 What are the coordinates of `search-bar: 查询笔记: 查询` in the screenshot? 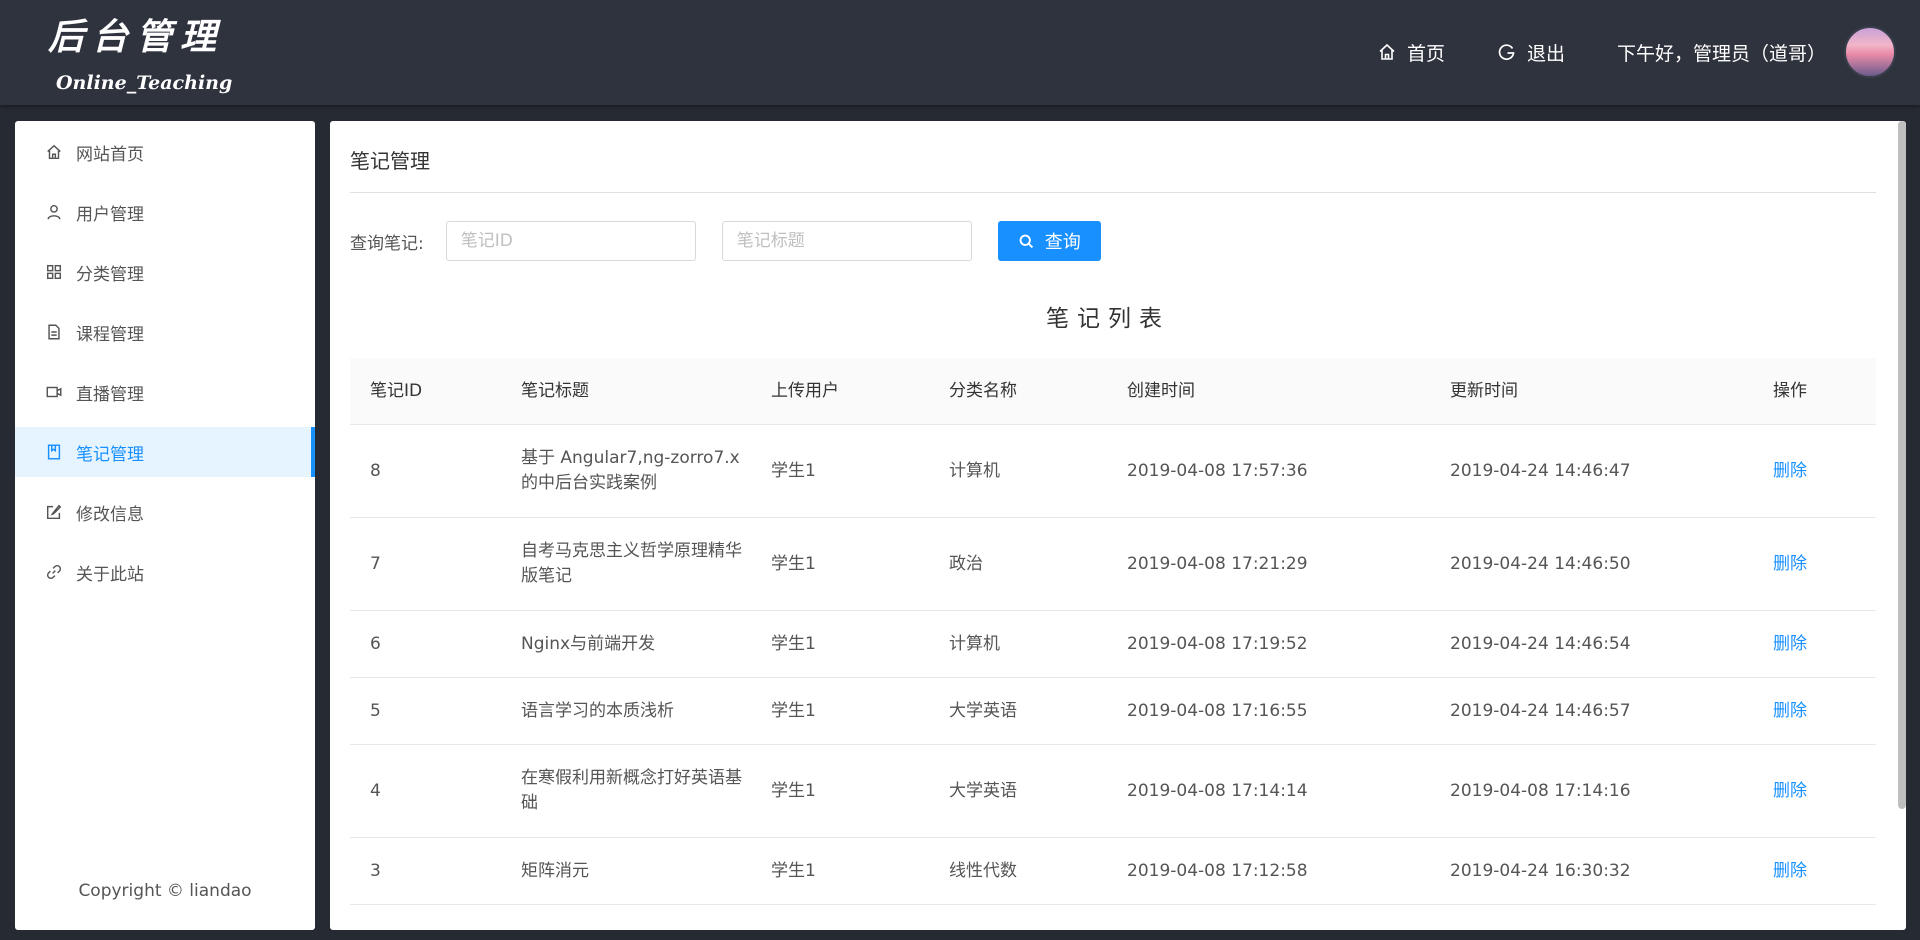 It's located at (725, 241).